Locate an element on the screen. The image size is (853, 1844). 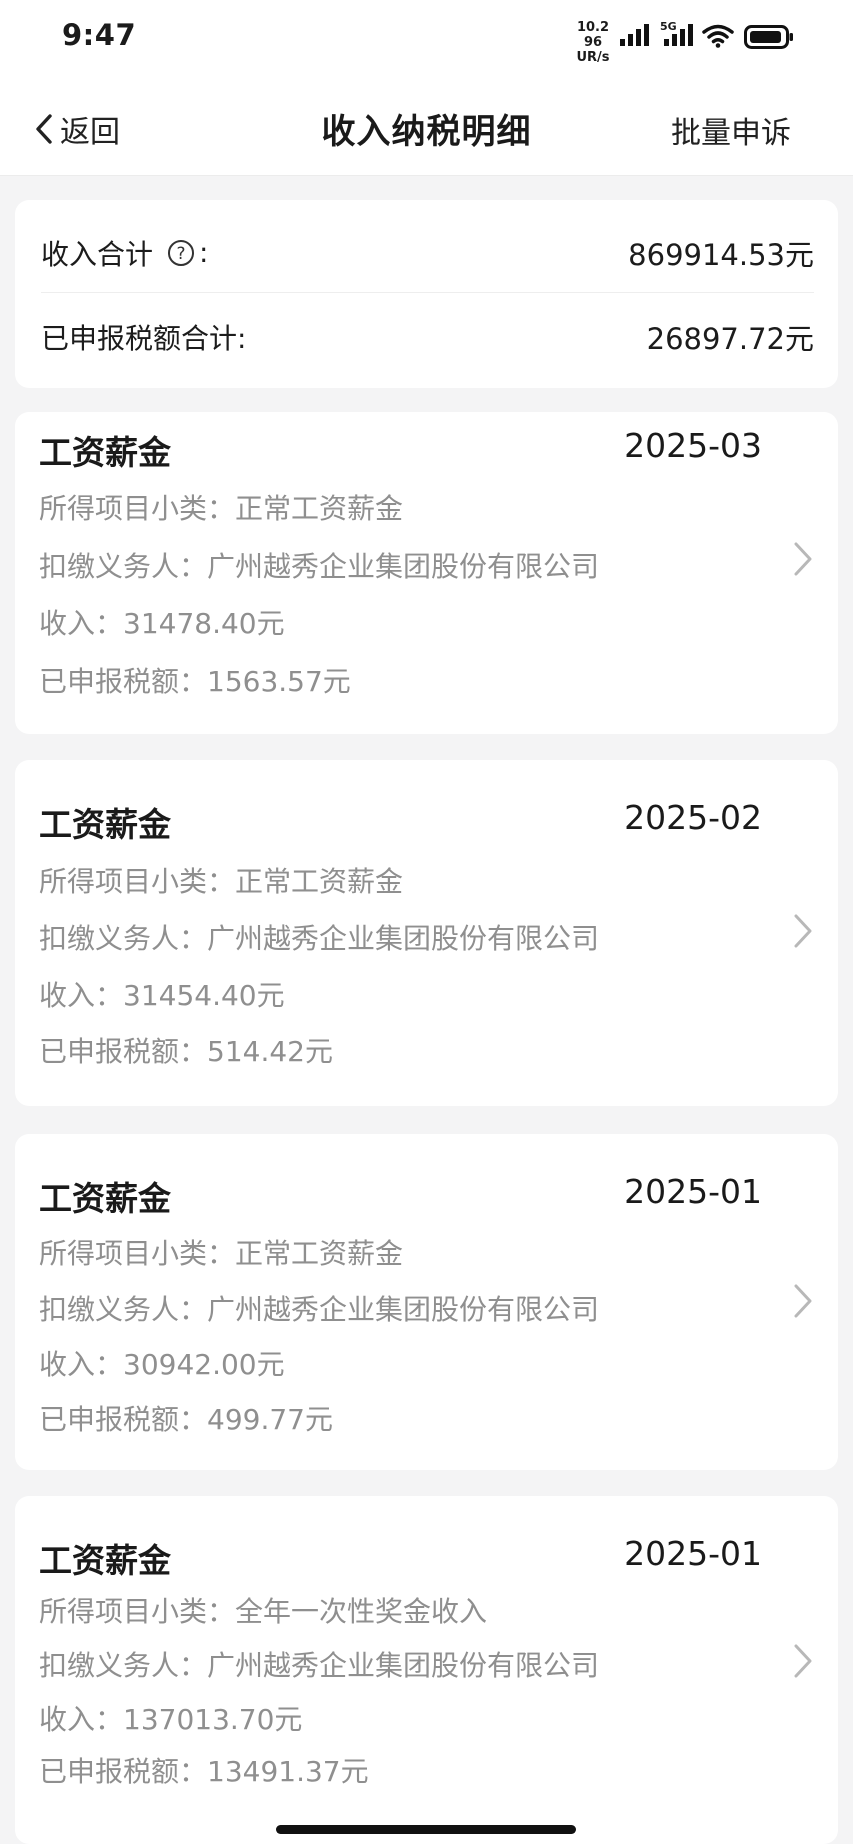
record-income: 收入：137013.70元 is located at coordinates (171, 1719).